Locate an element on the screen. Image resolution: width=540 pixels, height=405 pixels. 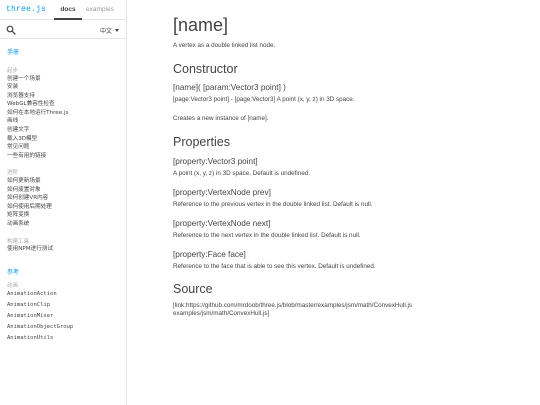
sidebar-item-creating-a-scene: 创建一个场景 is located at coordinates (66, 79).